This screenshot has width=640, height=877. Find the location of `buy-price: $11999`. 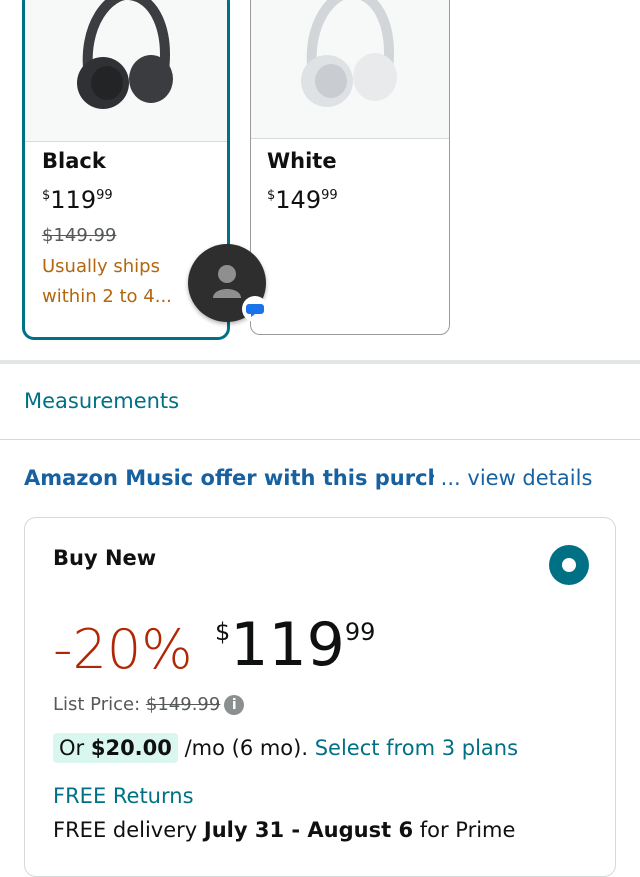

buy-price: $11999 is located at coordinates (295, 645).